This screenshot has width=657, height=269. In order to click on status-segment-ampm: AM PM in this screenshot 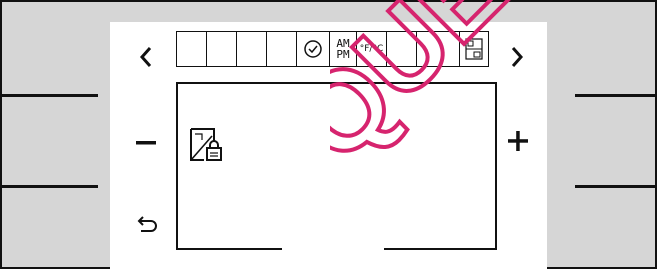, I will do `click(343, 49)`.